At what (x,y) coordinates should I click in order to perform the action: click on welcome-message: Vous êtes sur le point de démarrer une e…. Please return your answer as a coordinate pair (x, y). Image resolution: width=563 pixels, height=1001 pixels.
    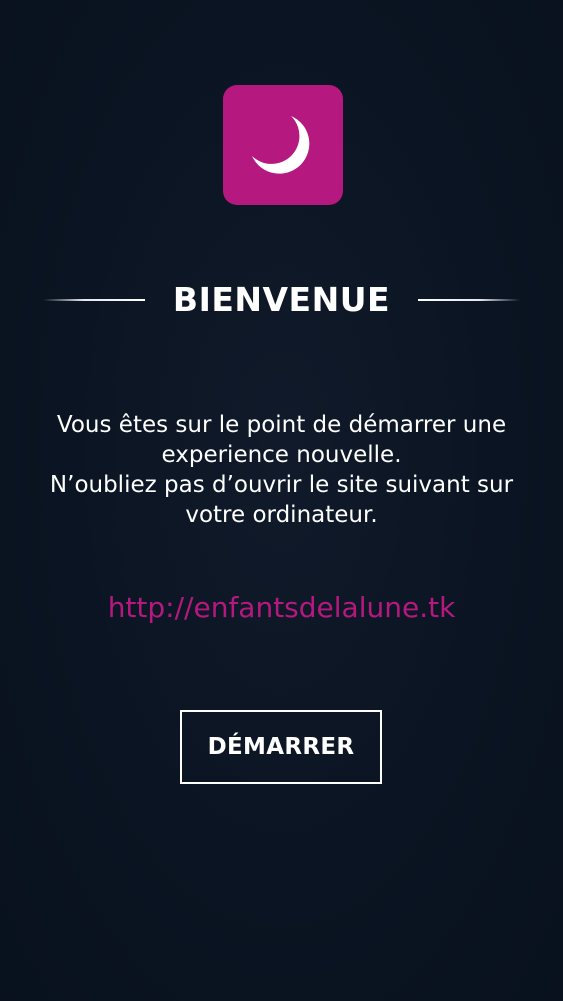
    Looking at the image, I should click on (281, 470).